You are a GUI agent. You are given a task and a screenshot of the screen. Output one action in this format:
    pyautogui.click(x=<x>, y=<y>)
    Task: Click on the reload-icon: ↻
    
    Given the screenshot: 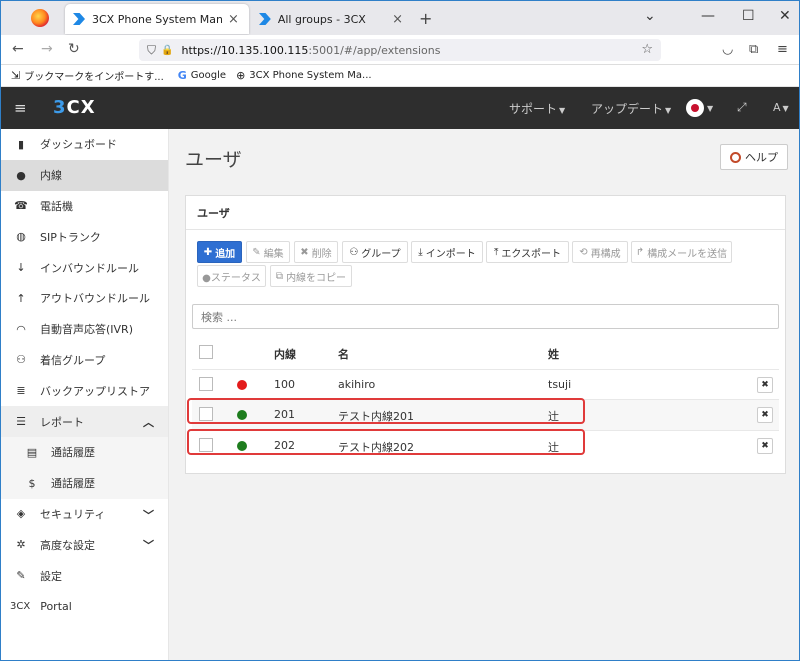 What is the action you would take?
    pyautogui.click(x=74, y=49)
    